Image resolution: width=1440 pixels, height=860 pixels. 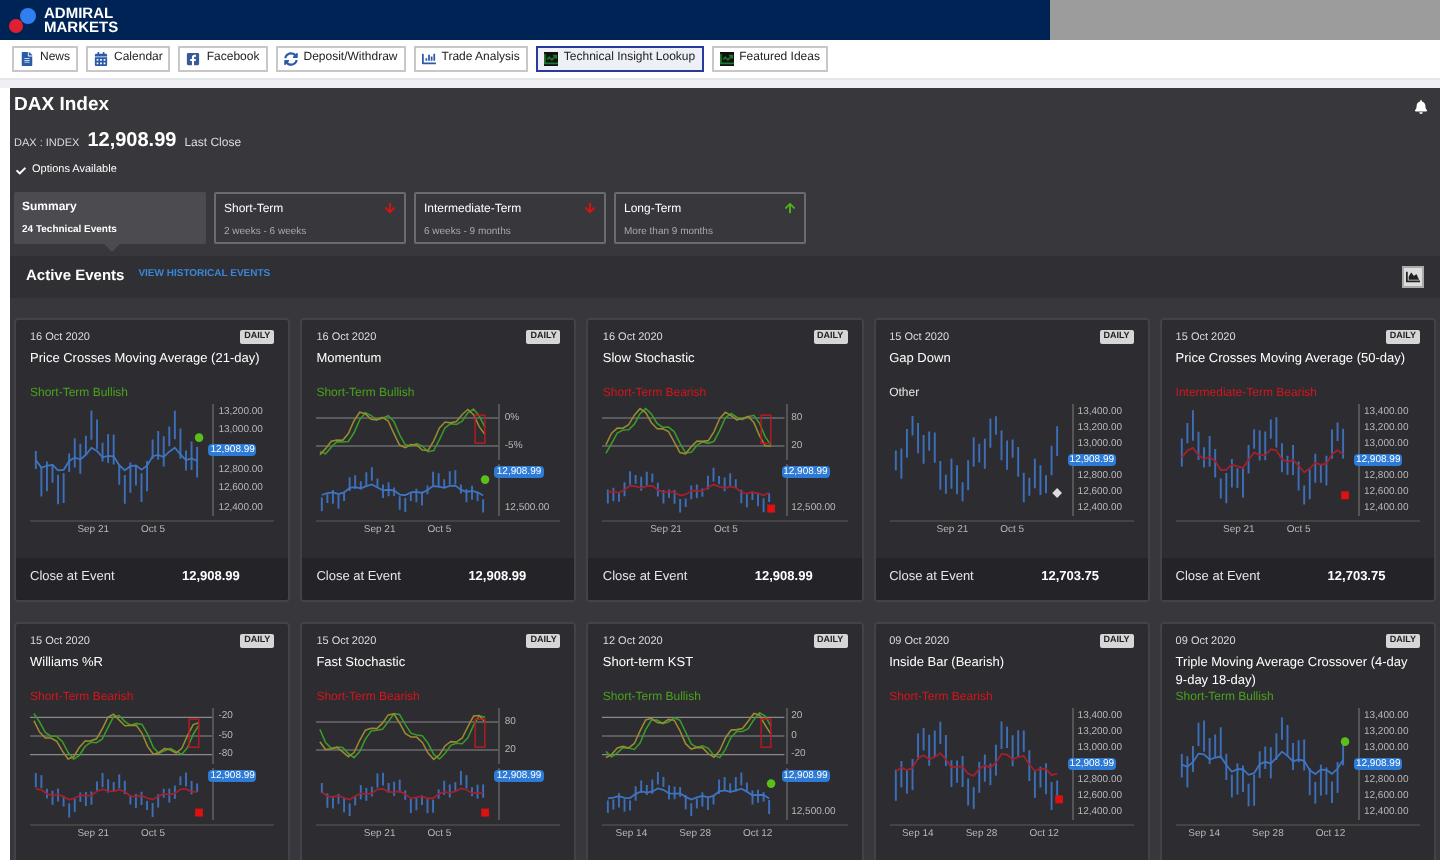 I want to click on chart-view-button, so click(x=1413, y=276).